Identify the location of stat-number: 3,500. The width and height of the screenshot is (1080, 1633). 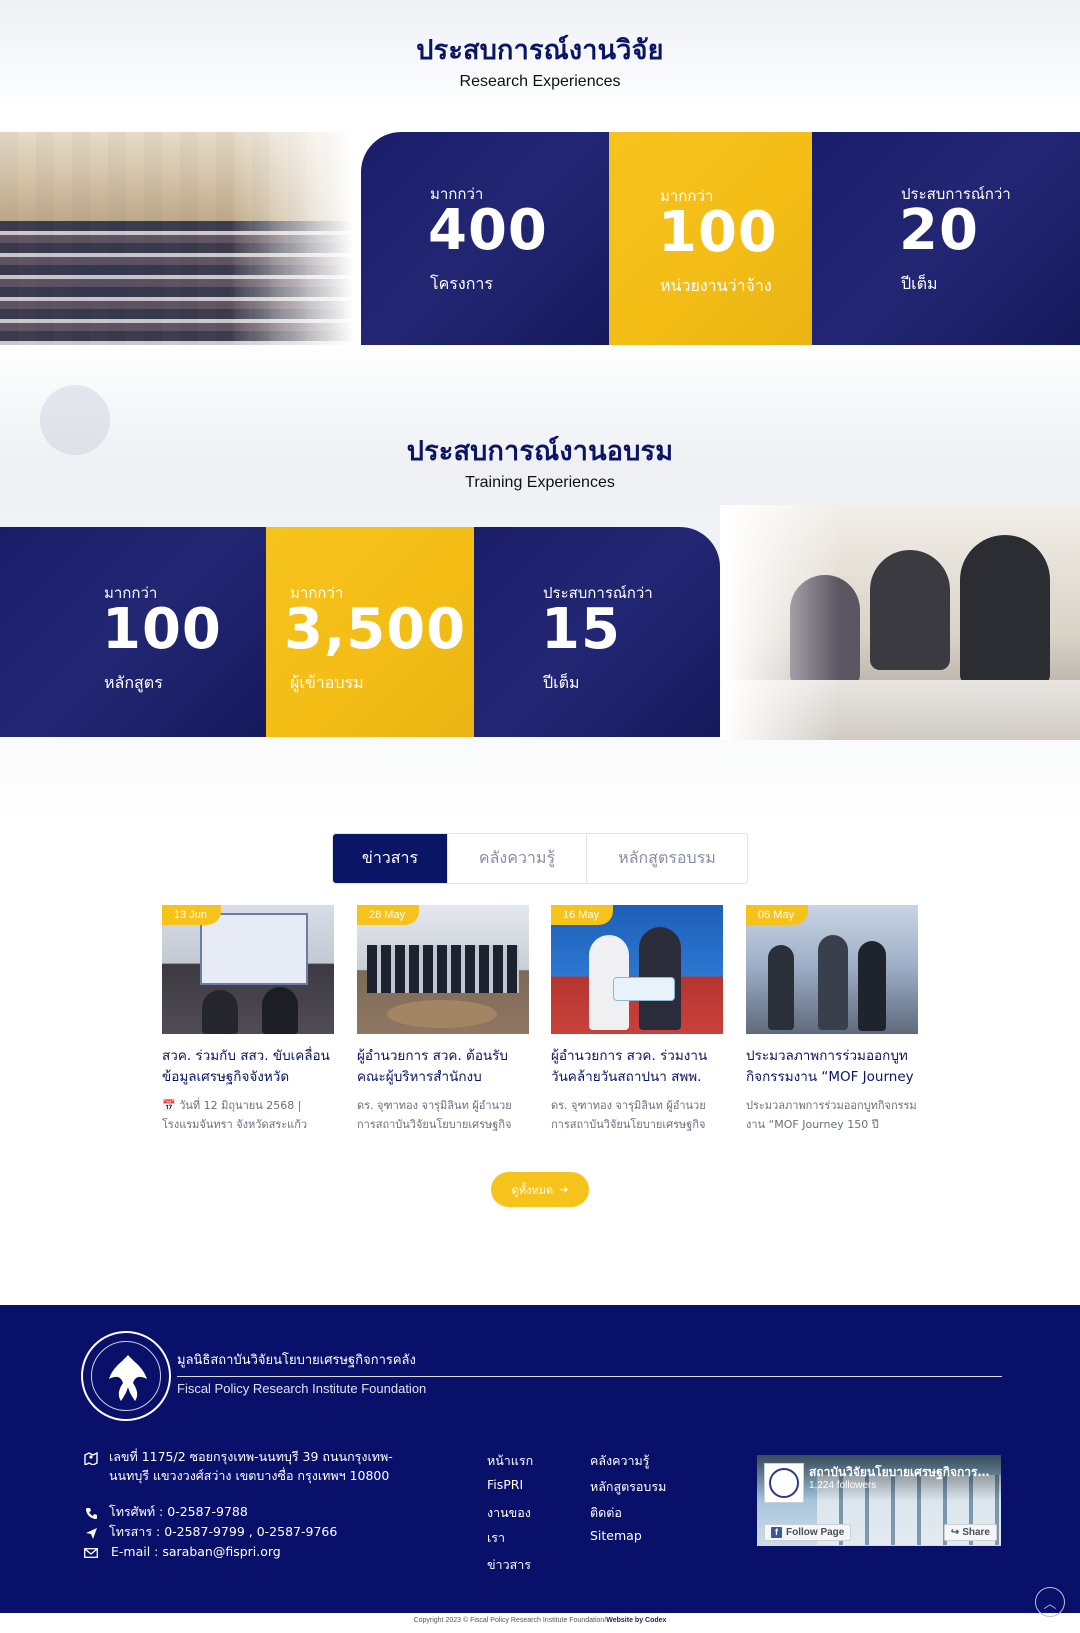
(375, 629).